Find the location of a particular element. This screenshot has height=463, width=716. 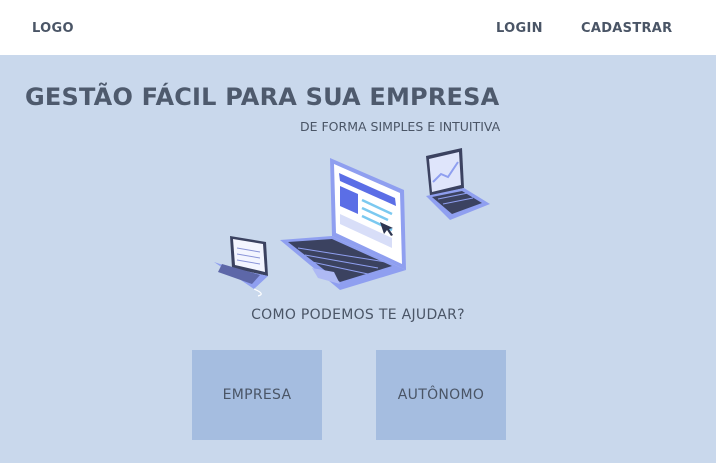

devices-illustration is located at coordinates (352, 222).